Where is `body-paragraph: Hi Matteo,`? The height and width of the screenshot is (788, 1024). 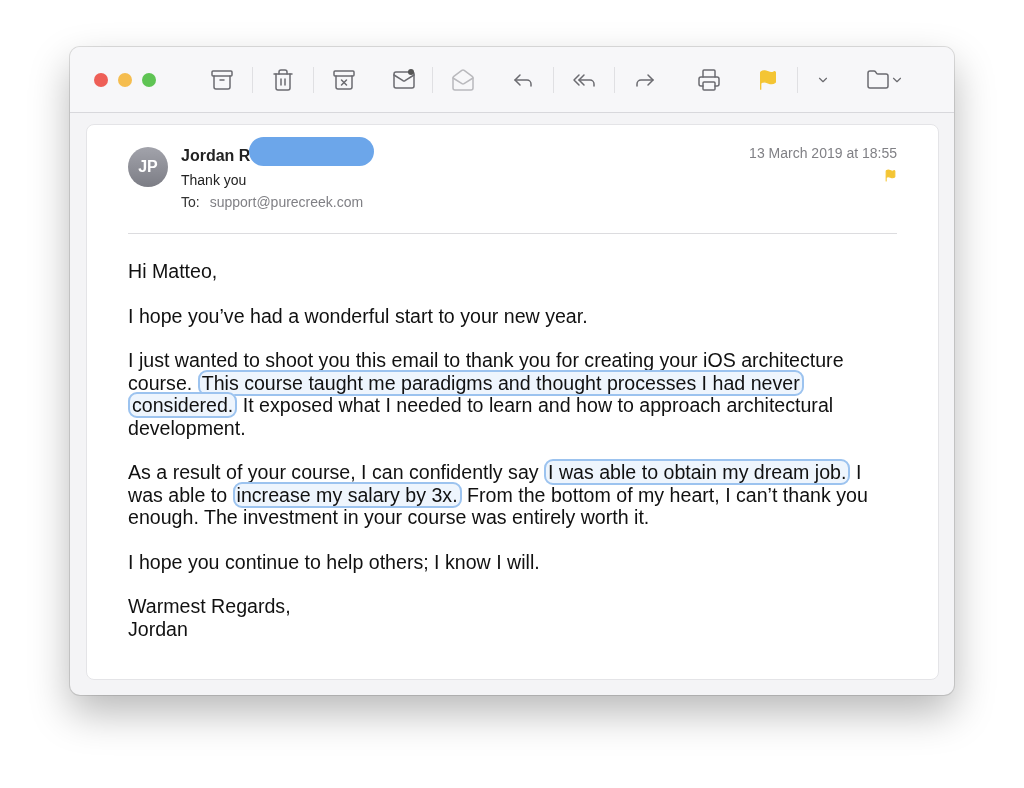 body-paragraph: Hi Matteo, is located at coordinates (173, 271).